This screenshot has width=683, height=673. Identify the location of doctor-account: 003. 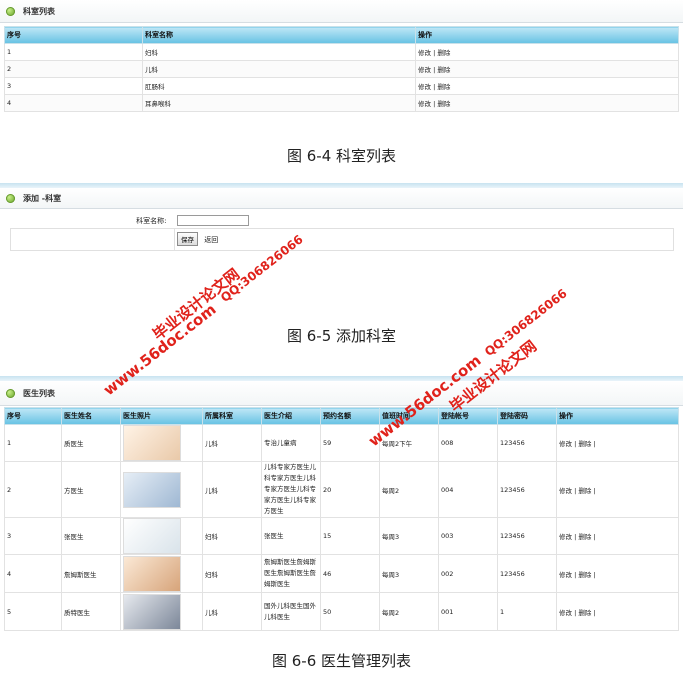
(468, 536).